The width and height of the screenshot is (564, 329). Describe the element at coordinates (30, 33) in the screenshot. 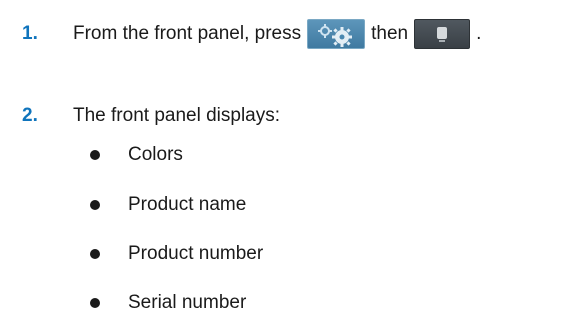

I see `step-number: 1.` at that location.